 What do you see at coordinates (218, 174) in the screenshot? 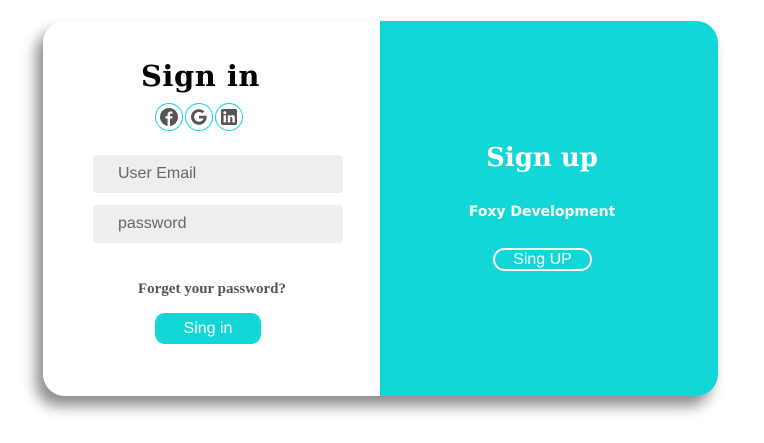
I see `email-field` at bounding box center [218, 174].